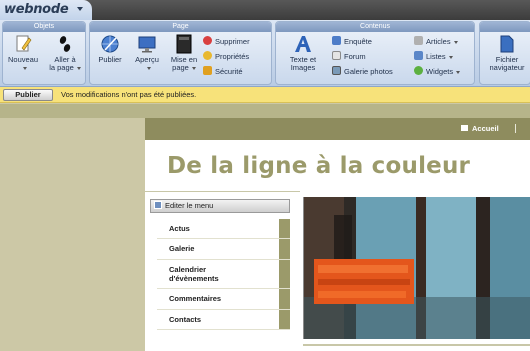 Image resolution: width=530 pixels, height=351 pixels. Describe the element at coordinates (23, 59) in the screenshot. I see `nouveau-label: Nouveau` at that location.